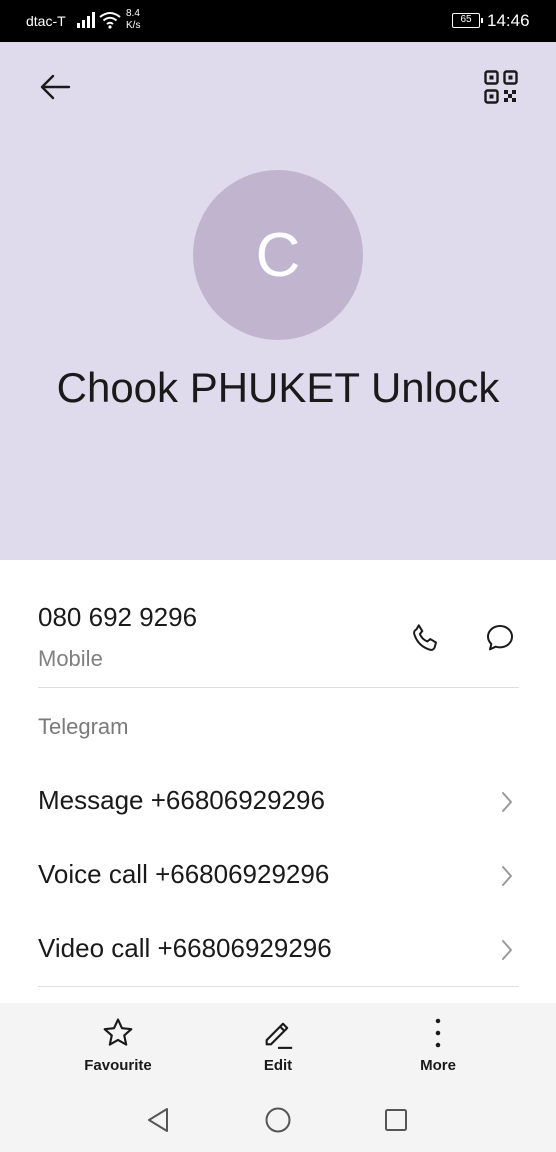 This screenshot has width=556, height=1152. What do you see at coordinates (118, 1048) in the screenshot?
I see `favourite-button: Favourite` at bounding box center [118, 1048].